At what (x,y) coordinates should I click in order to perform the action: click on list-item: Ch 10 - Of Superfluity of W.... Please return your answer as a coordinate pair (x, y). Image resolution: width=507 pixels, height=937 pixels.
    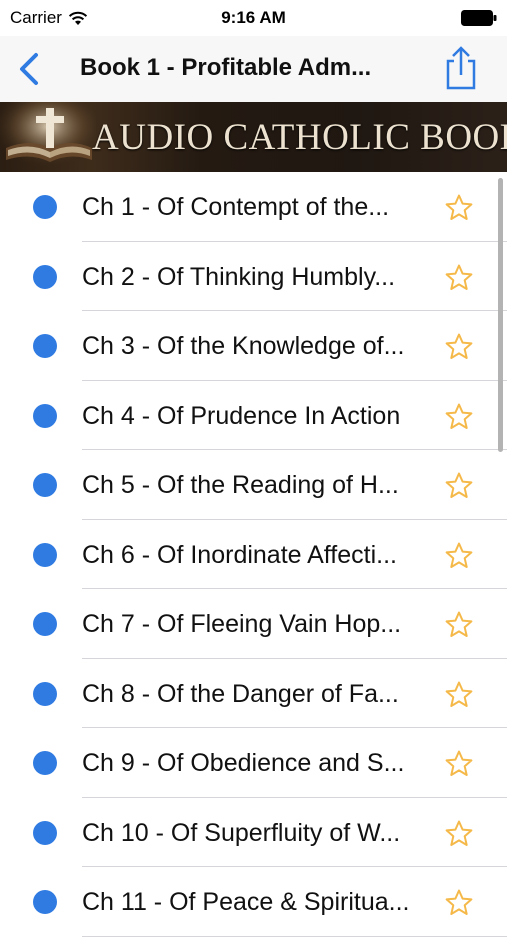
    Looking at the image, I should click on (253, 832).